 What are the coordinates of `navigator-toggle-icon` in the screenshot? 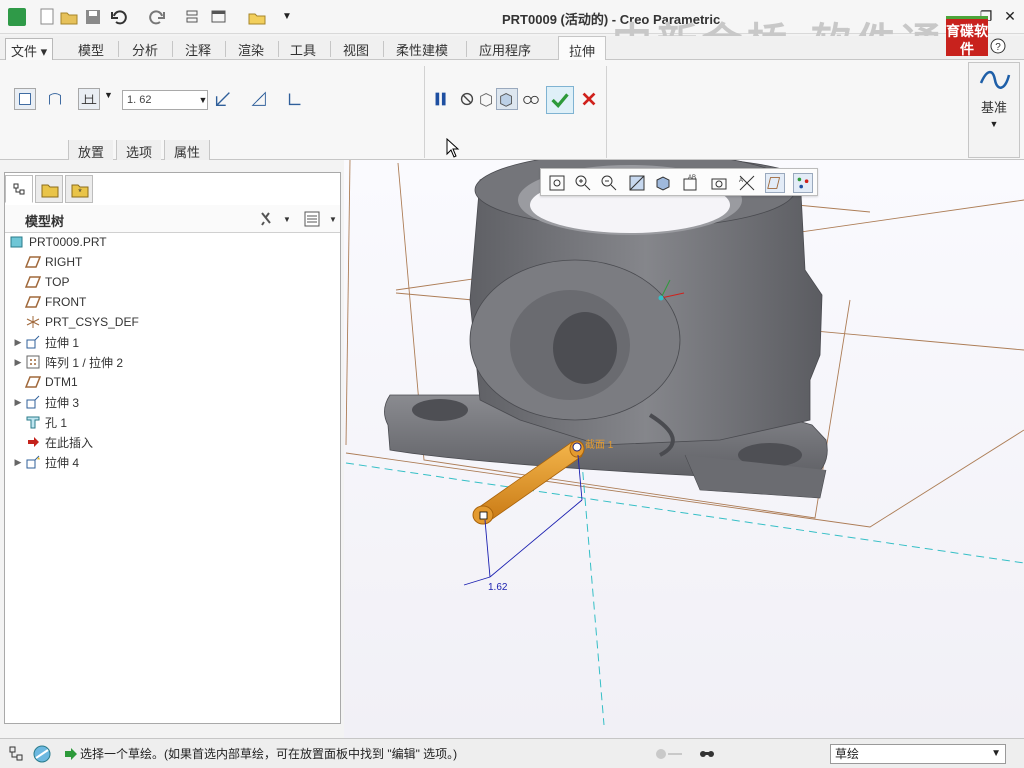 It's located at (17, 754).